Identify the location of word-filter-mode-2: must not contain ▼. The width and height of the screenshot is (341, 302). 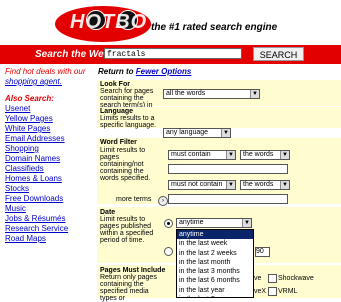
(202, 185).